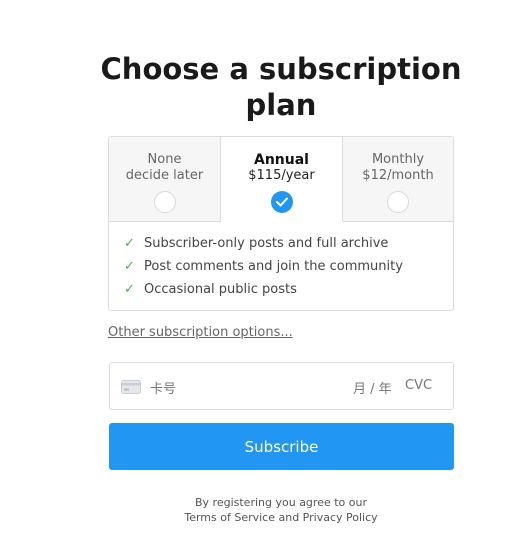  Describe the element at coordinates (398, 175) in the screenshot. I see `plan-price: $12/month` at that location.